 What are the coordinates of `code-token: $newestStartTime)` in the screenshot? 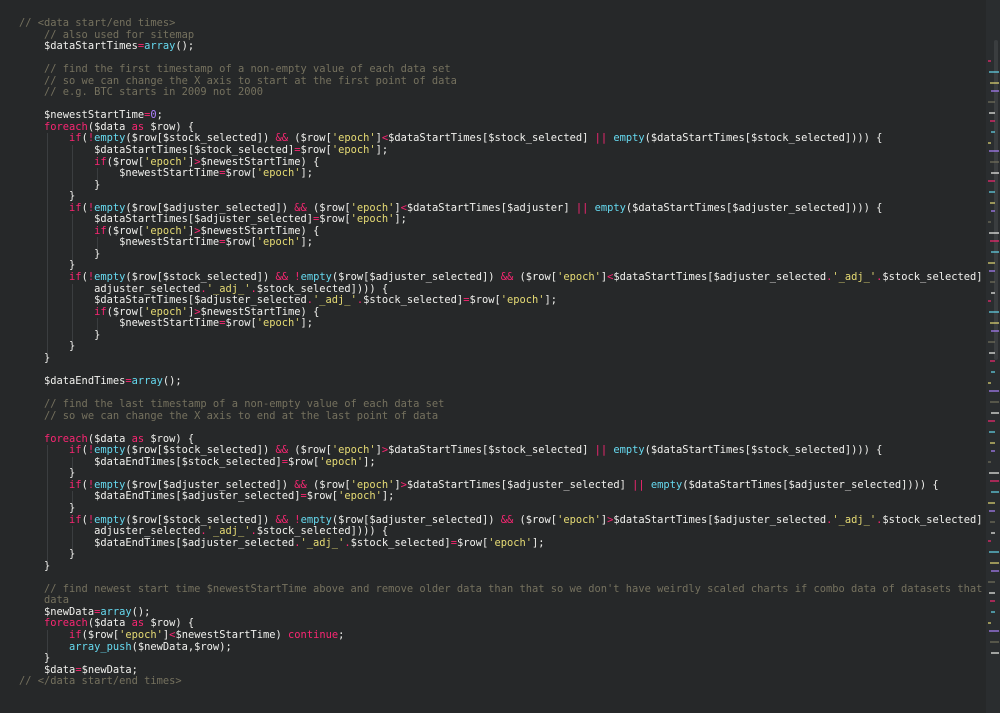 It's located at (232, 634).